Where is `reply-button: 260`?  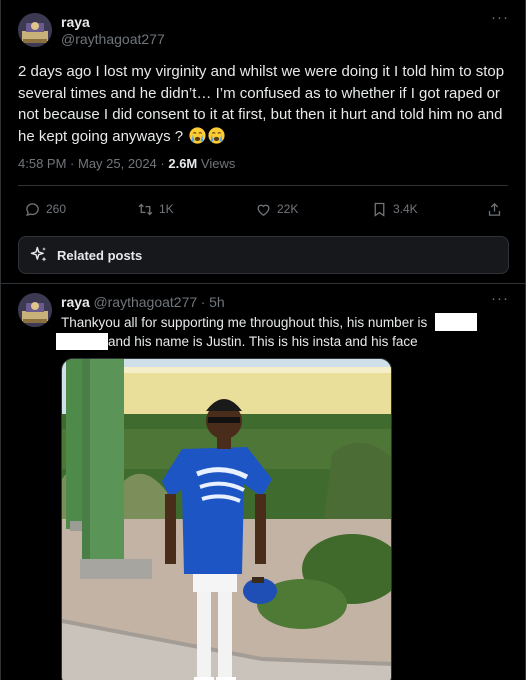
reply-button: 260 is located at coordinates (45, 209).